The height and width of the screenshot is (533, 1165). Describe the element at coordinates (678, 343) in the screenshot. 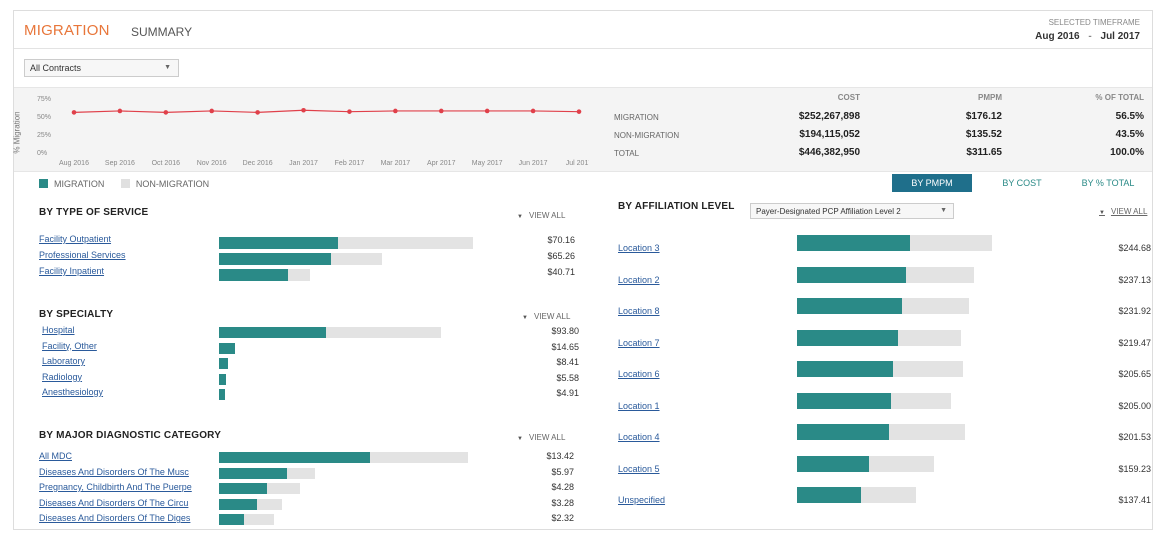

I see `row-link: Location 7` at that location.